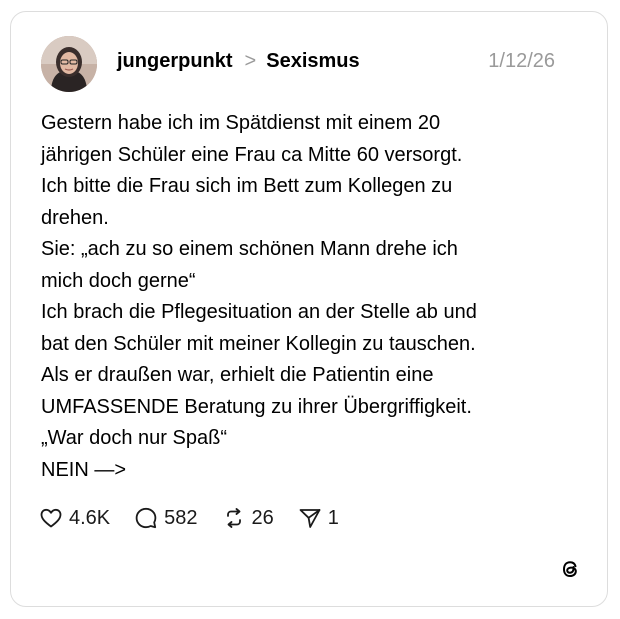 The width and height of the screenshot is (620, 619). Describe the element at coordinates (175, 61) in the screenshot. I see `username: jungerpunkt` at that location.